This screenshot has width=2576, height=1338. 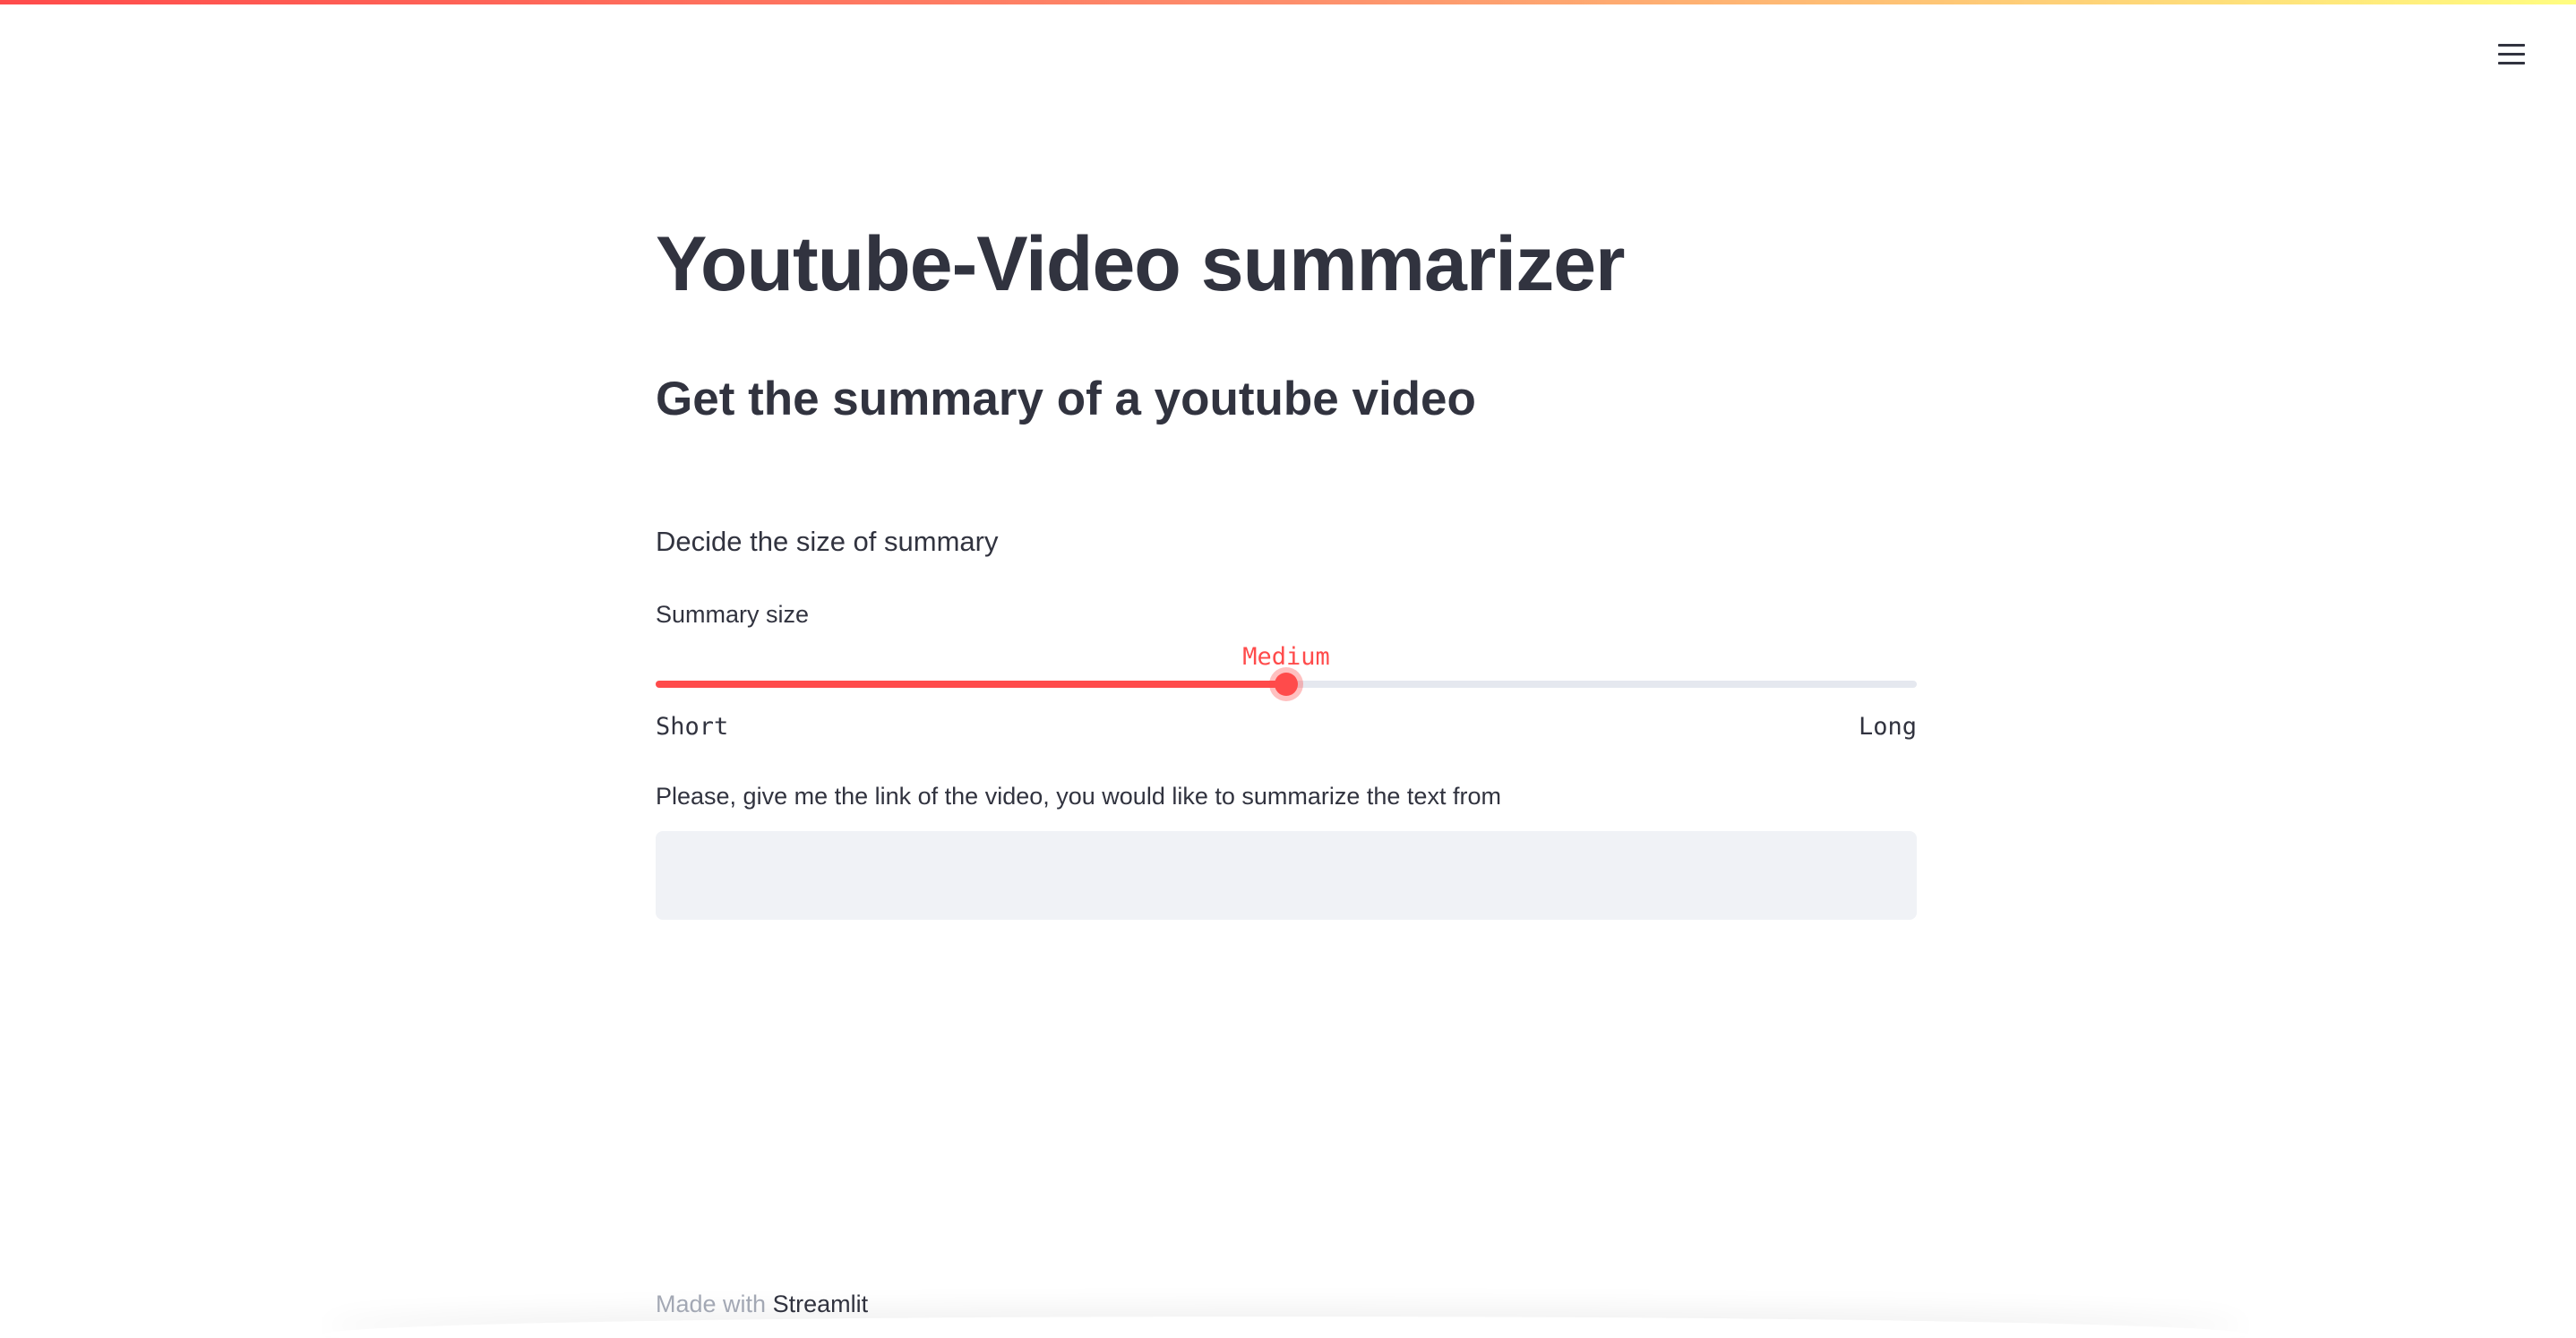 I want to click on slider-thumb, so click(x=1286, y=684).